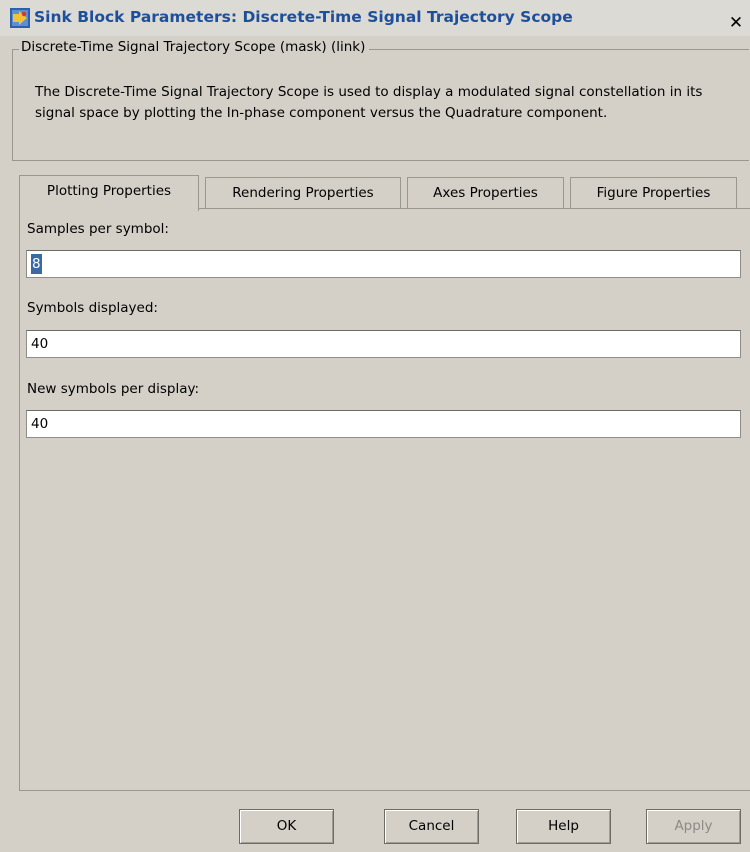  What do you see at coordinates (109, 194) in the screenshot?
I see `tab-plotting-properties: Plotting Properties` at bounding box center [109, 194].